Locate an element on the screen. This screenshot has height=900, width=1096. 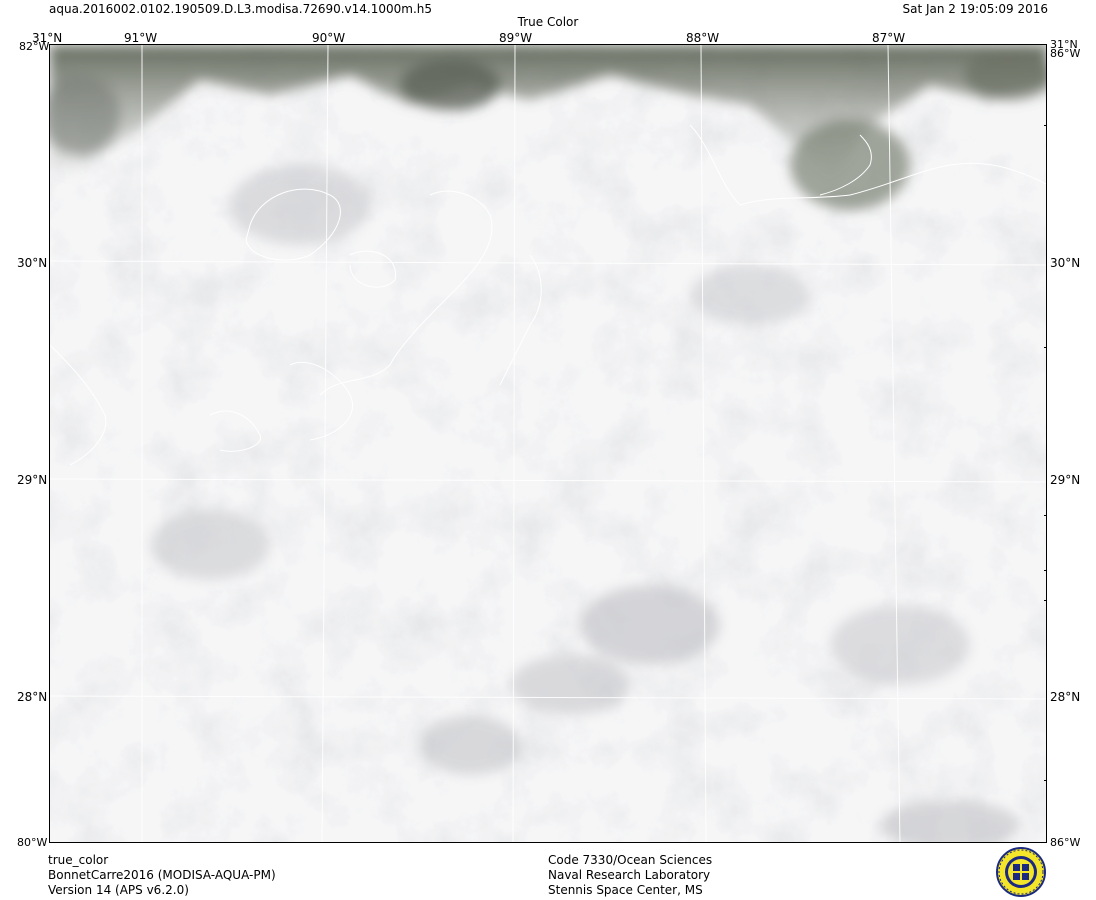
datetime-label: Sat Jan 2 19:05:09 2016 is located at coordinates (975, 9).